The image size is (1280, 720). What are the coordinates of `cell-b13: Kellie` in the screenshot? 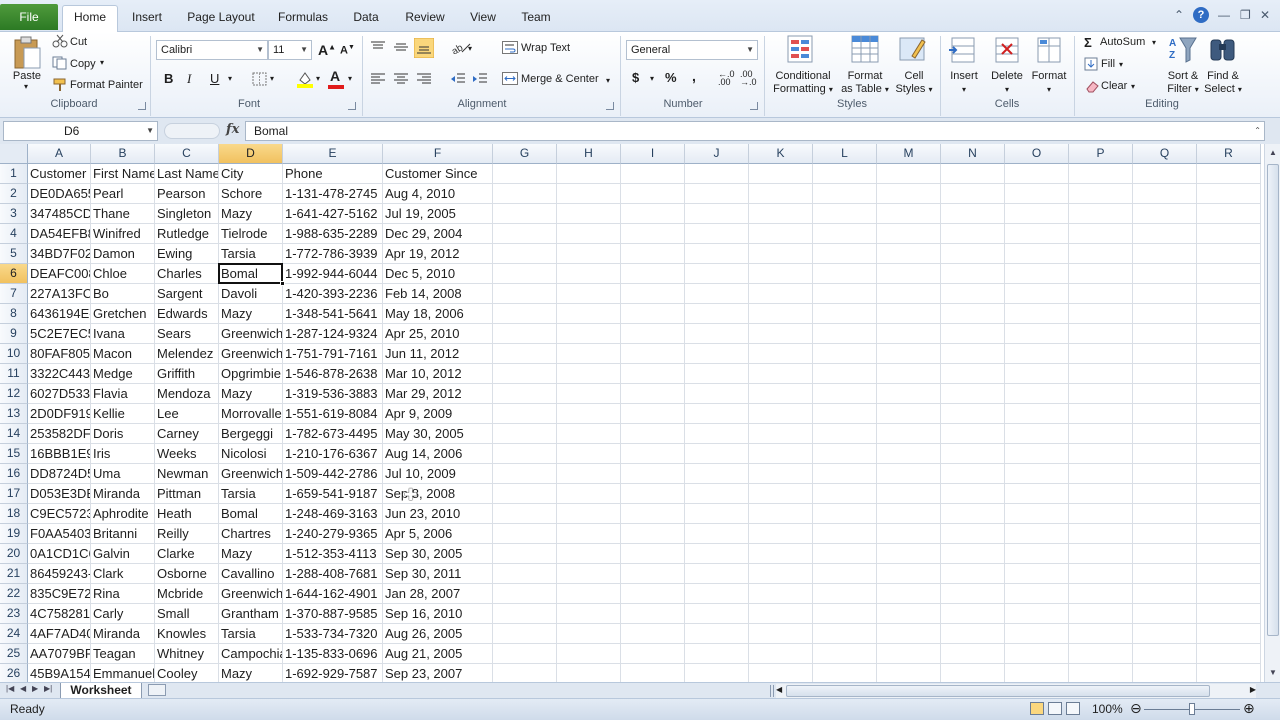 It's located at (123, 414).